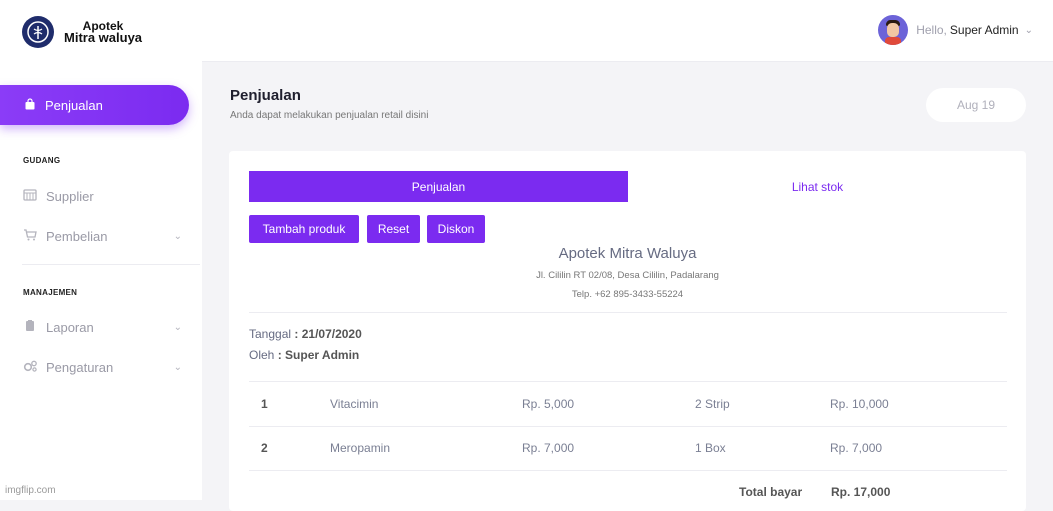 The width and height of the screenshot is (1053, 511). I want to click on product-name: Vitacimin, so click(354, 404).